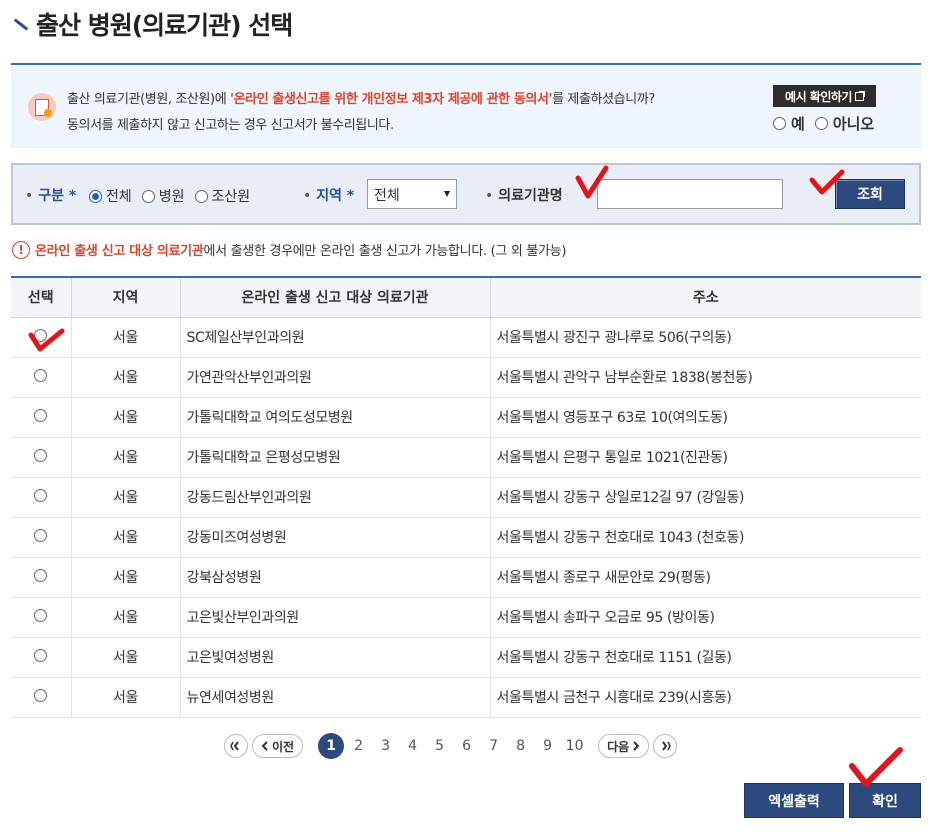  I want to click on notice-text: 에서 출생한 경우에만 온라인 출생 신고가 가능합니다. (그 외 불가능), so click(385, 251).